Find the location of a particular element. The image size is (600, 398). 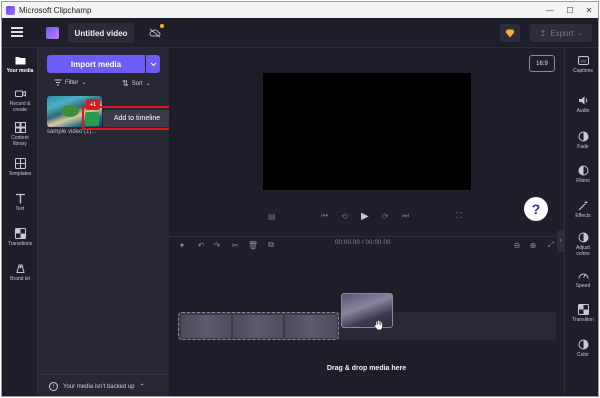

export-button: ↥ Export ⌄ is located at coordinates (561, 33).